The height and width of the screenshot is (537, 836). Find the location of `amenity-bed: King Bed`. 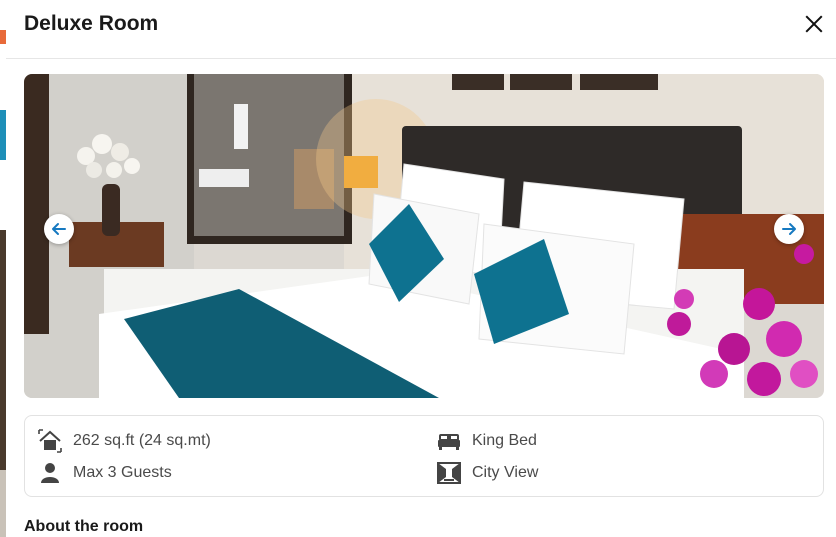

amenity-bed: King Bed is located at coordinates (486, 441).